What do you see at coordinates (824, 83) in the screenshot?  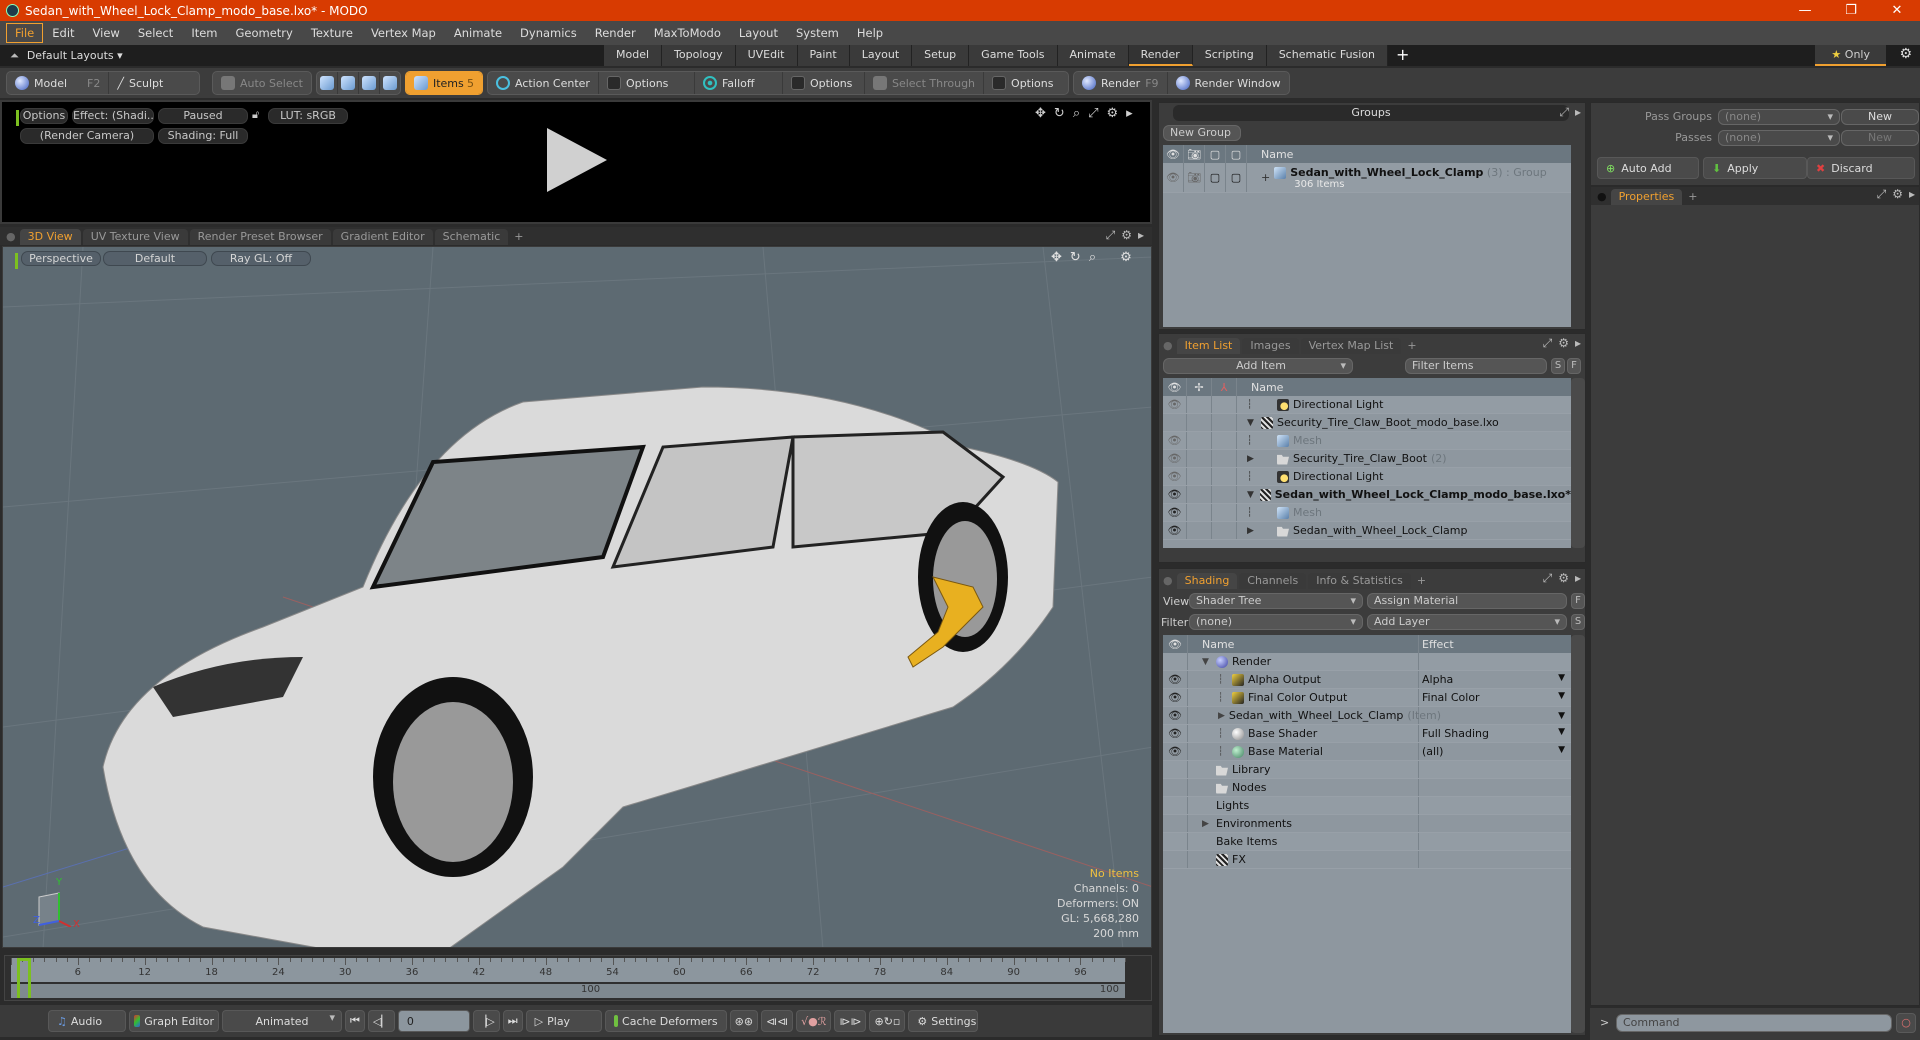 I see `falloff-options-button: Options` at bounding box center [824, 83].